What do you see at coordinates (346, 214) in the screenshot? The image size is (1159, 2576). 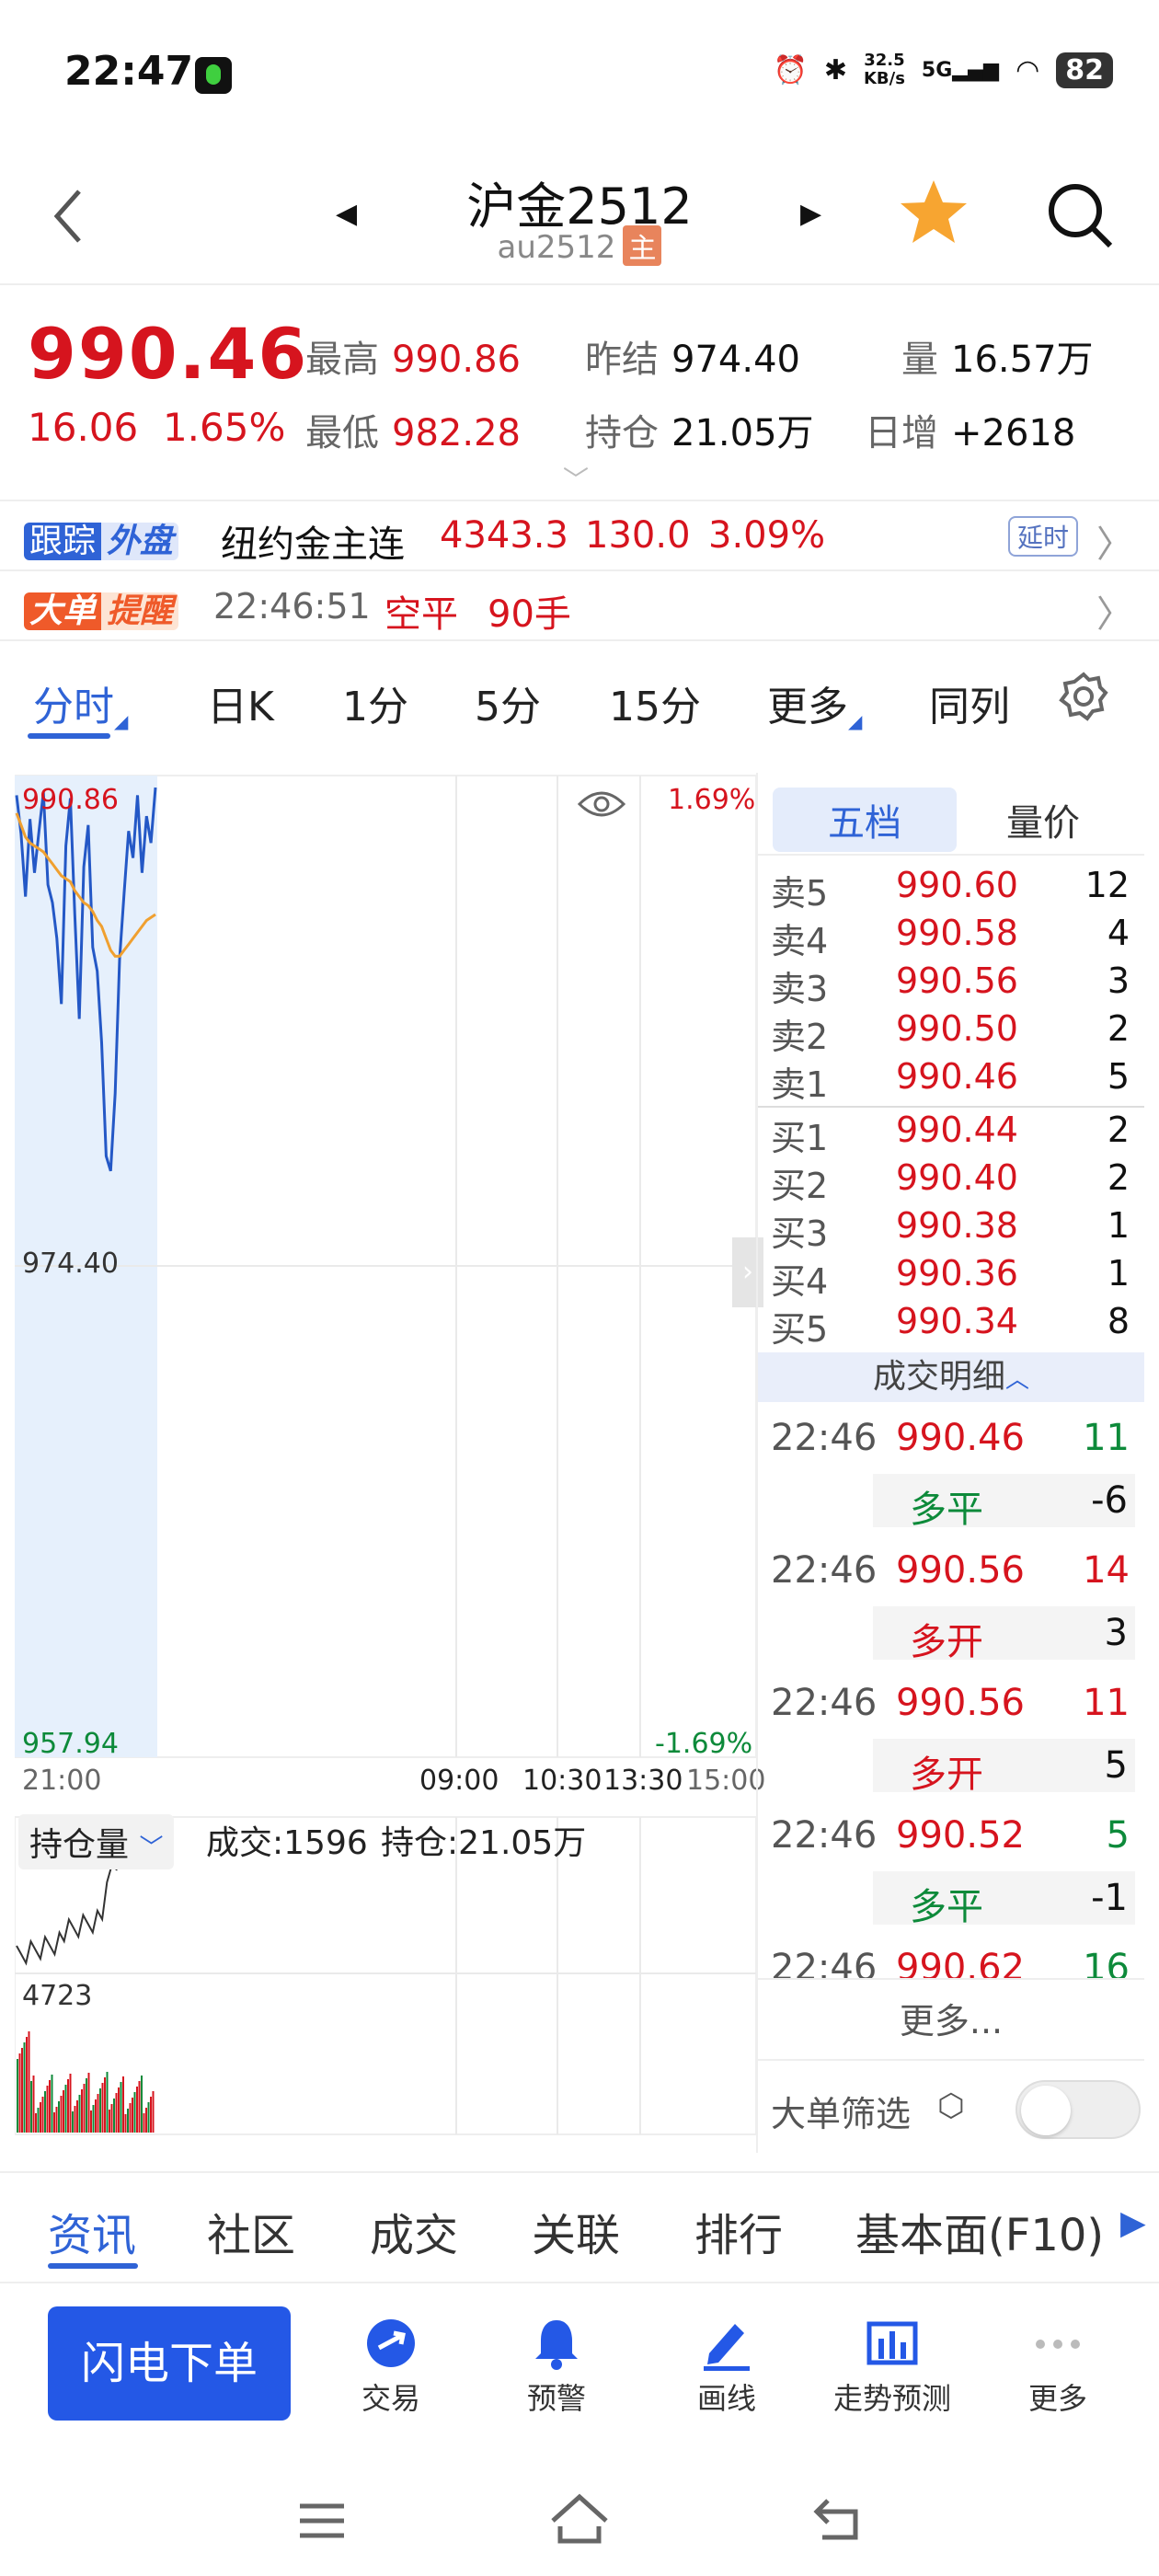 I see `prev-instrument-icon: ◀` at bounding box center [346, 214].